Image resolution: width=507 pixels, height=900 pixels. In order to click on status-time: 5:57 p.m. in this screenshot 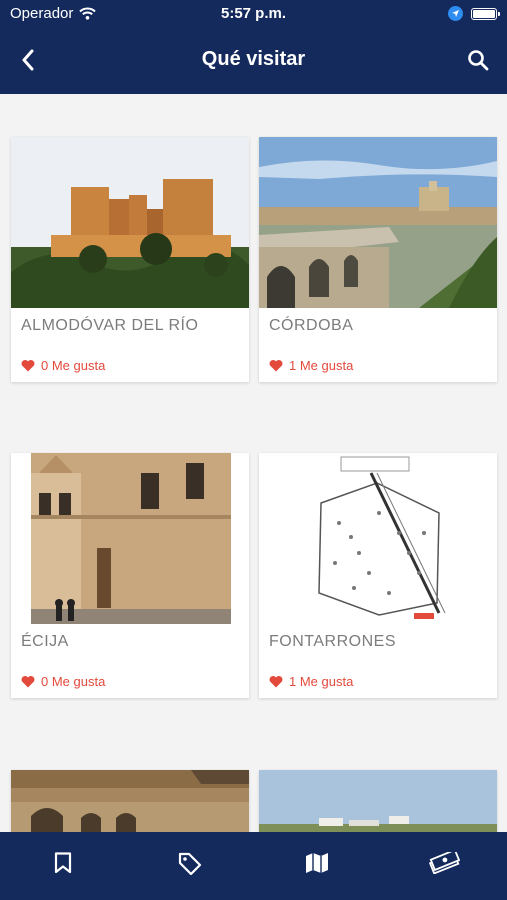, I will do `click(253, 13)`.